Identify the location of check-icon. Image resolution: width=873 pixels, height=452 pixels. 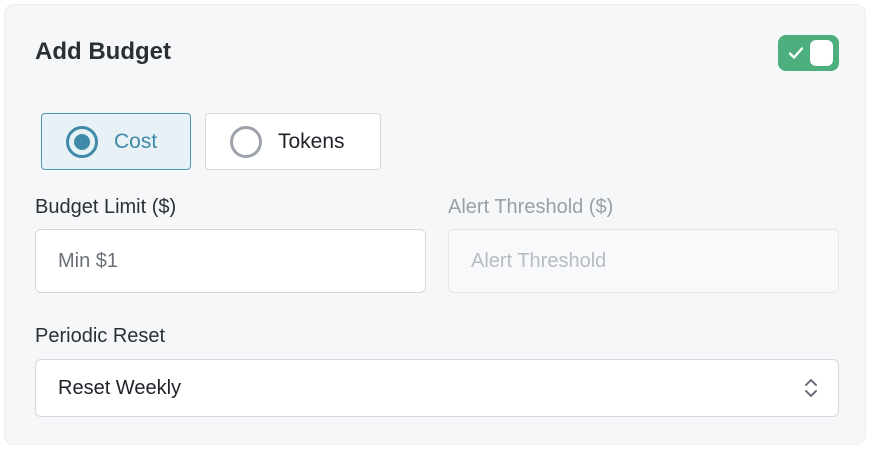
(796, 53).